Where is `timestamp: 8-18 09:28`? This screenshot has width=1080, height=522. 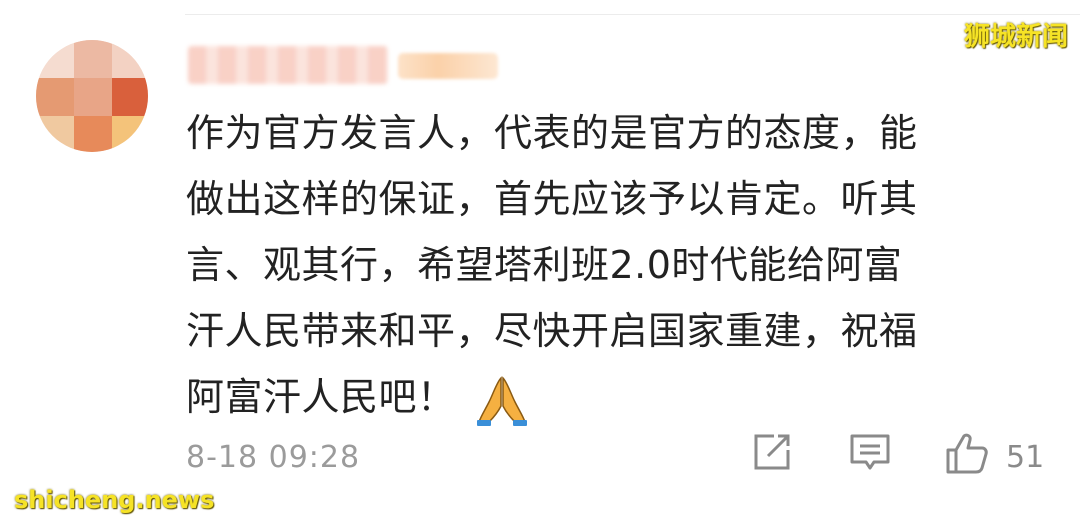 timestamp: 8-18 09:28 is located at coordinates (273, 457).